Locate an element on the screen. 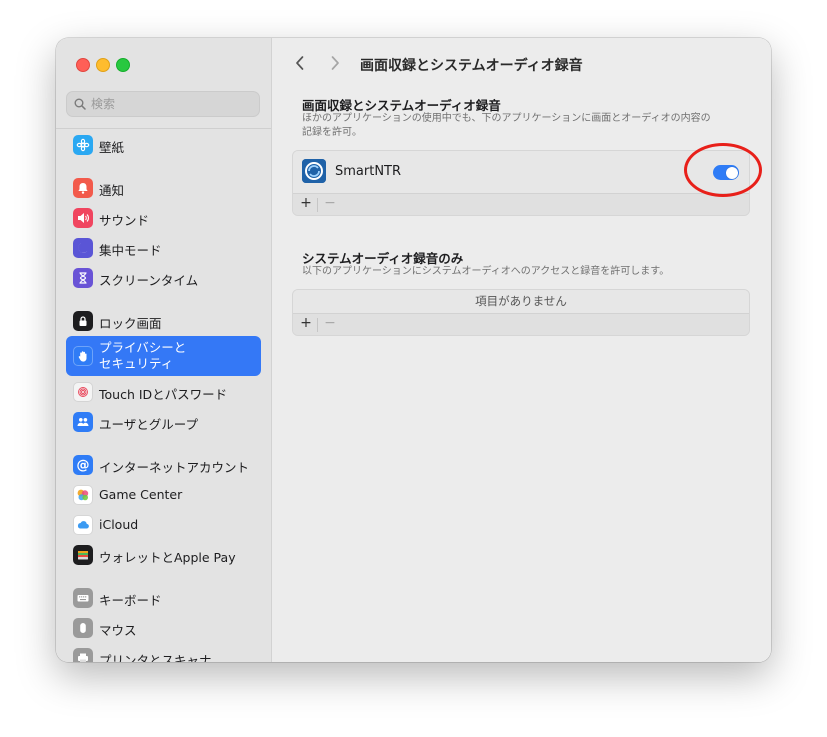  audio-only-app-list: 項目がありません + − is located at coordinates (521, 312).